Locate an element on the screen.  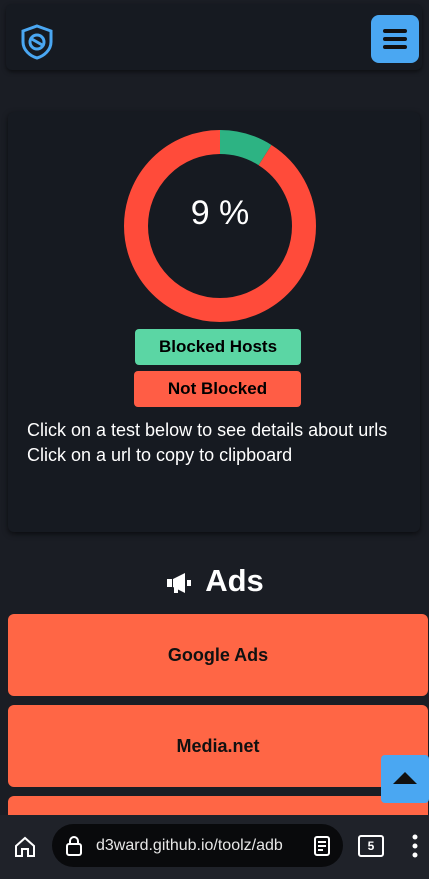
megaphone-icon is located at coordinates (179, 582).